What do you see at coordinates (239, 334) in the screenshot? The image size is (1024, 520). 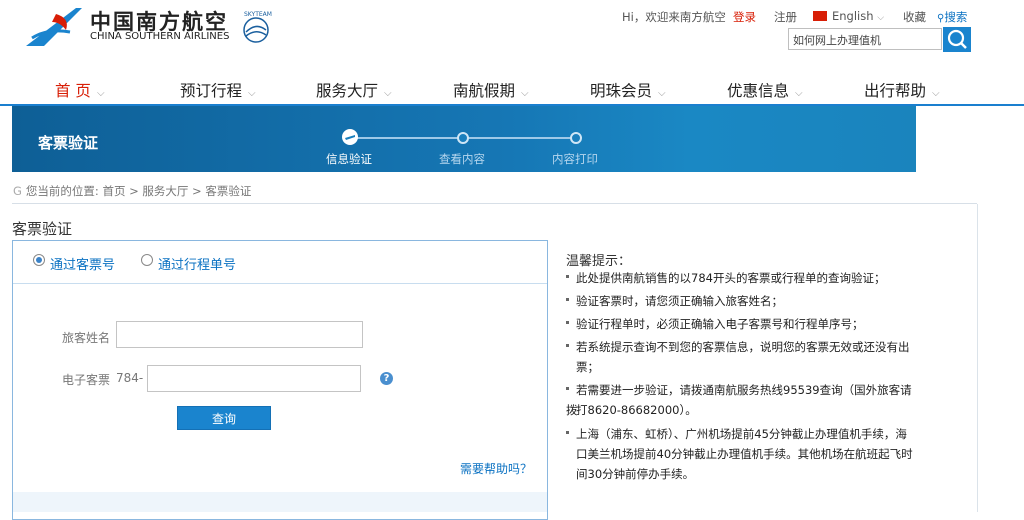 I see `passenger-name-input` at bounding box center [239, 334].